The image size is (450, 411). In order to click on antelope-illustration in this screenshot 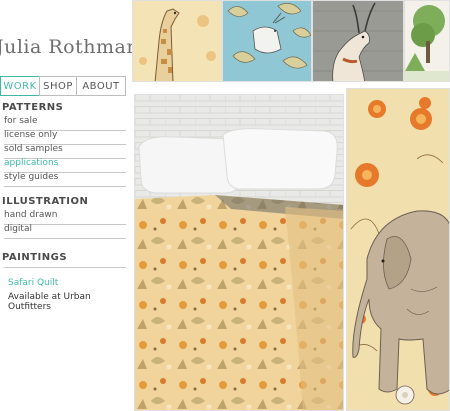, I will do `click(358, 41)`.